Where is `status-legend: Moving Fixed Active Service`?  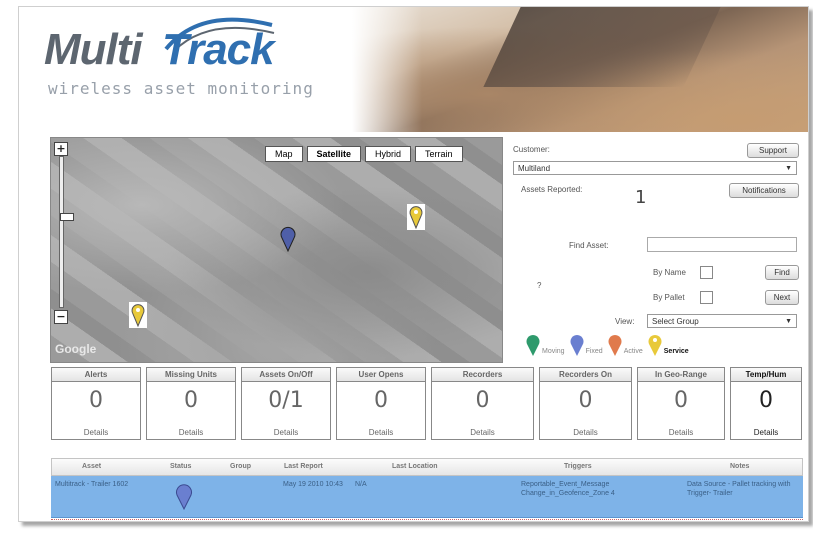
status-legend: Moving Fixed Active Service is located at coordinates (609, 345).